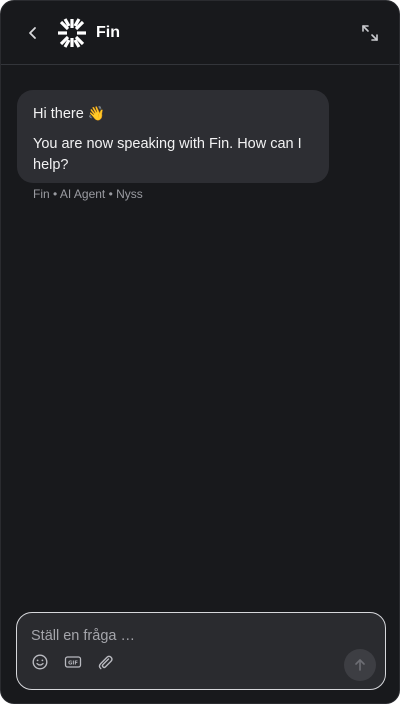  Describe the element at coordinates (72, 33) in the screenshot. I see `fin-logo-icon` at that location.